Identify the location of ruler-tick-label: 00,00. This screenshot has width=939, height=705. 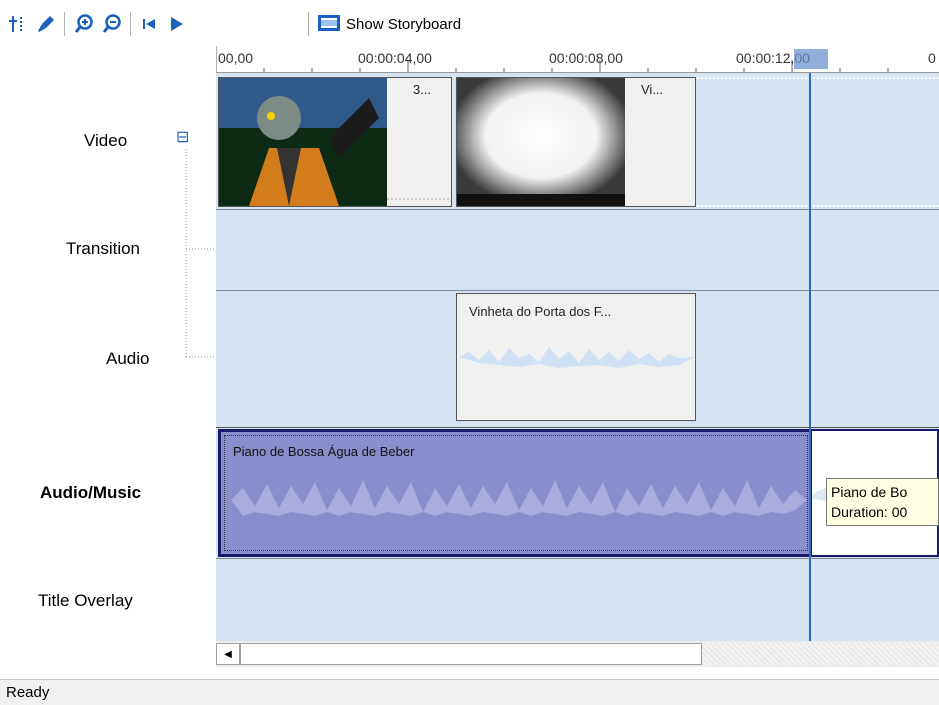
(236, 58).